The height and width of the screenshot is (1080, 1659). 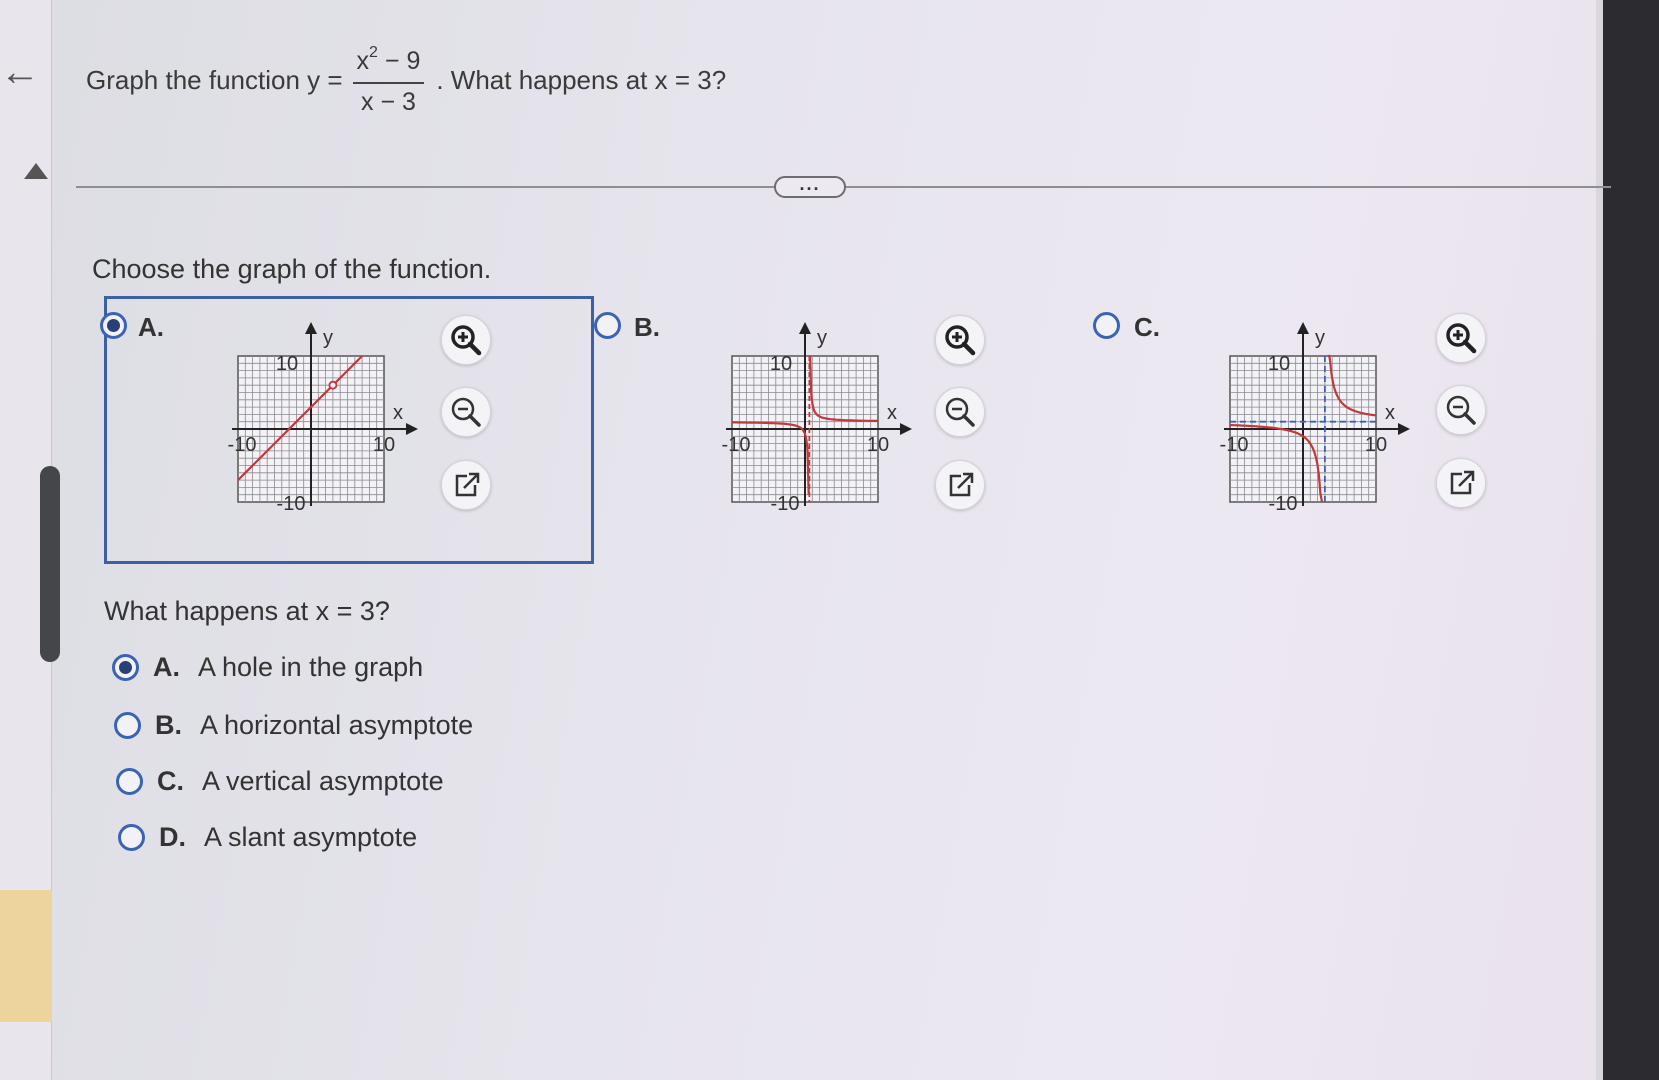 What do you see at coordinates (247, 611) in the screenshot?
I see `question-2-text: What happens at x = 3?` at bounding box center [247, 611].